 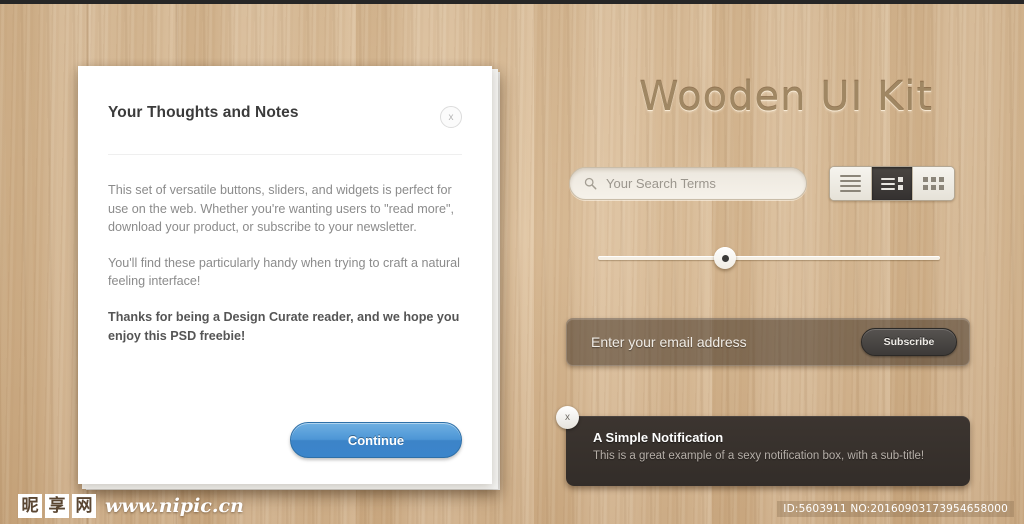 I want to click on watermark-logo: 昵 享 网, so click(x=57, y=506).